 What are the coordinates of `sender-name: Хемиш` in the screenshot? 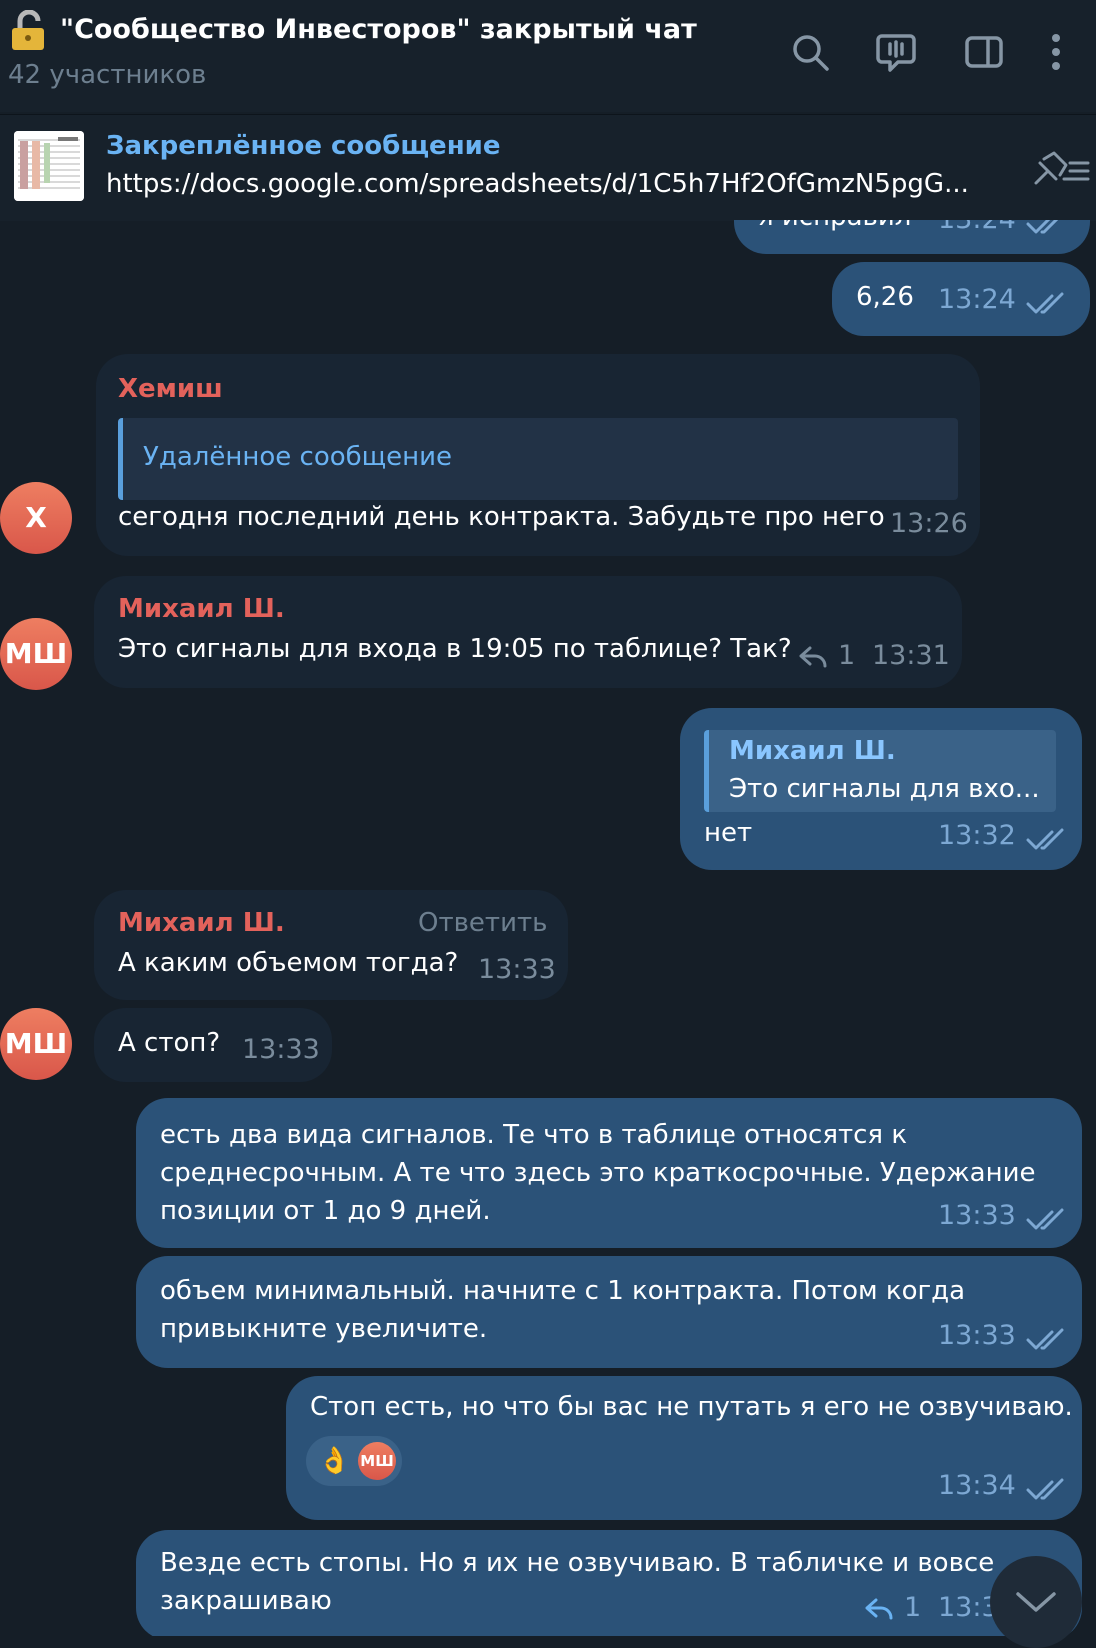 It's located at (170, 389).